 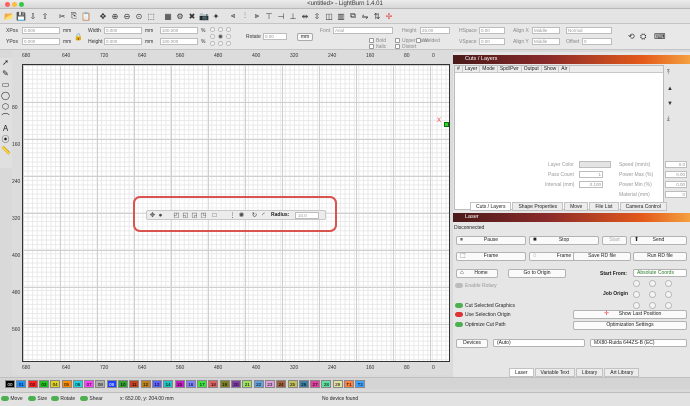 I want to click on anchor-center, so click(x=220, y=36).